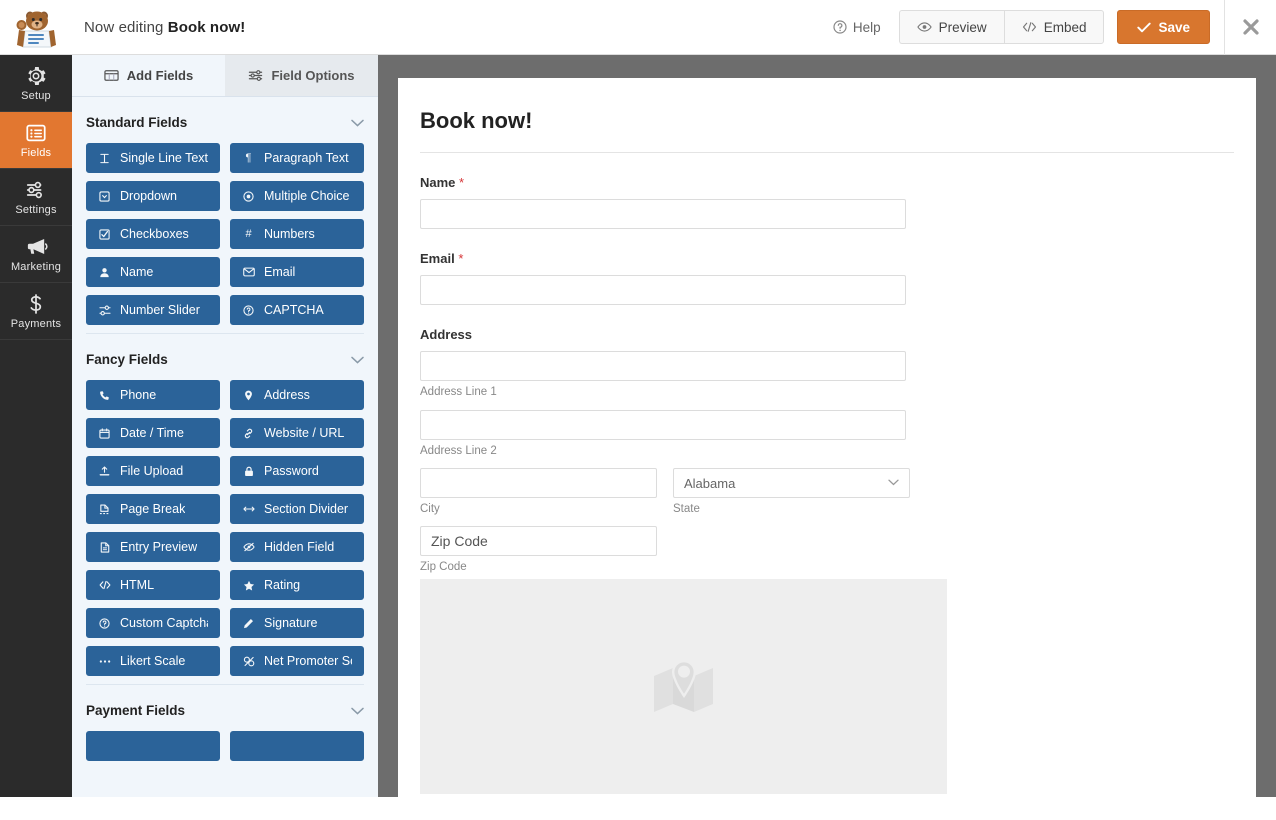 The width and height of the screenshot is (1276, 820). What do you see at coordinates (289, 234) in the screenshot?
I see `field-label: Numbers` at bounding box center [289, 234].